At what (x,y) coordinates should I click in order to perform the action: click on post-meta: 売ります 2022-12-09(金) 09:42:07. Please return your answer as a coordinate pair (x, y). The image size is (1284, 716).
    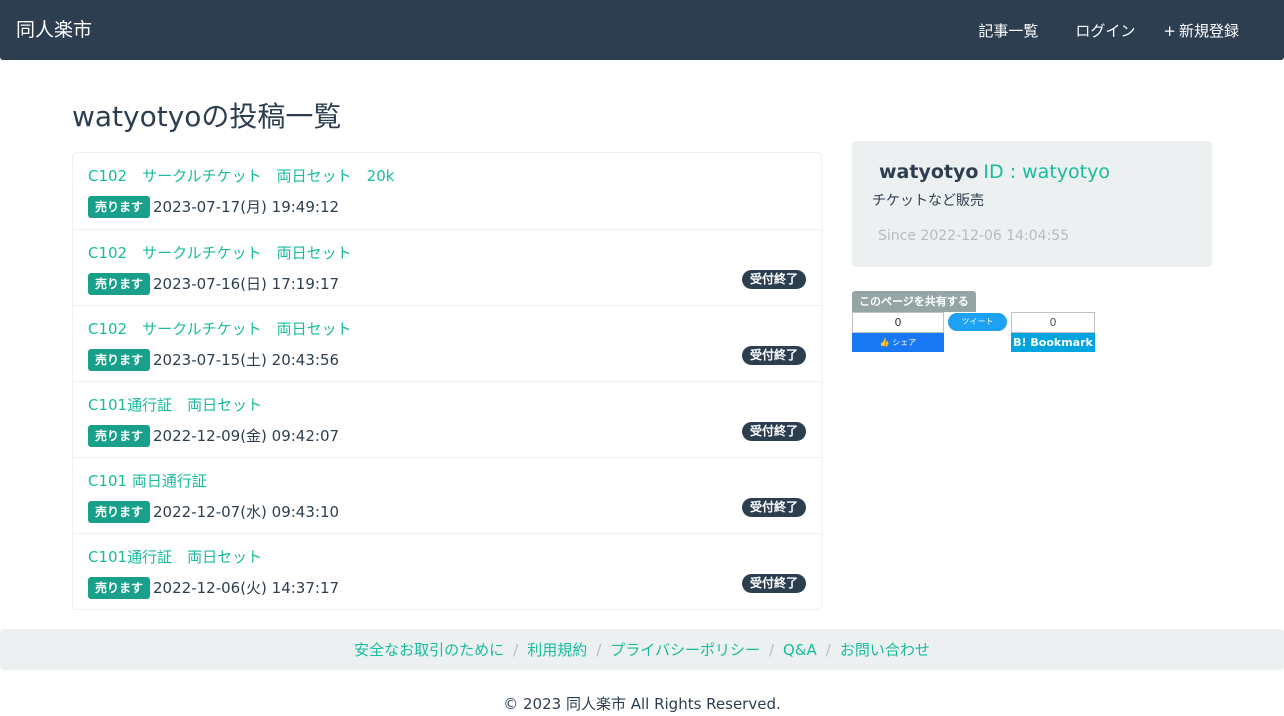
    Looking at the image, I should click on (213, 436).